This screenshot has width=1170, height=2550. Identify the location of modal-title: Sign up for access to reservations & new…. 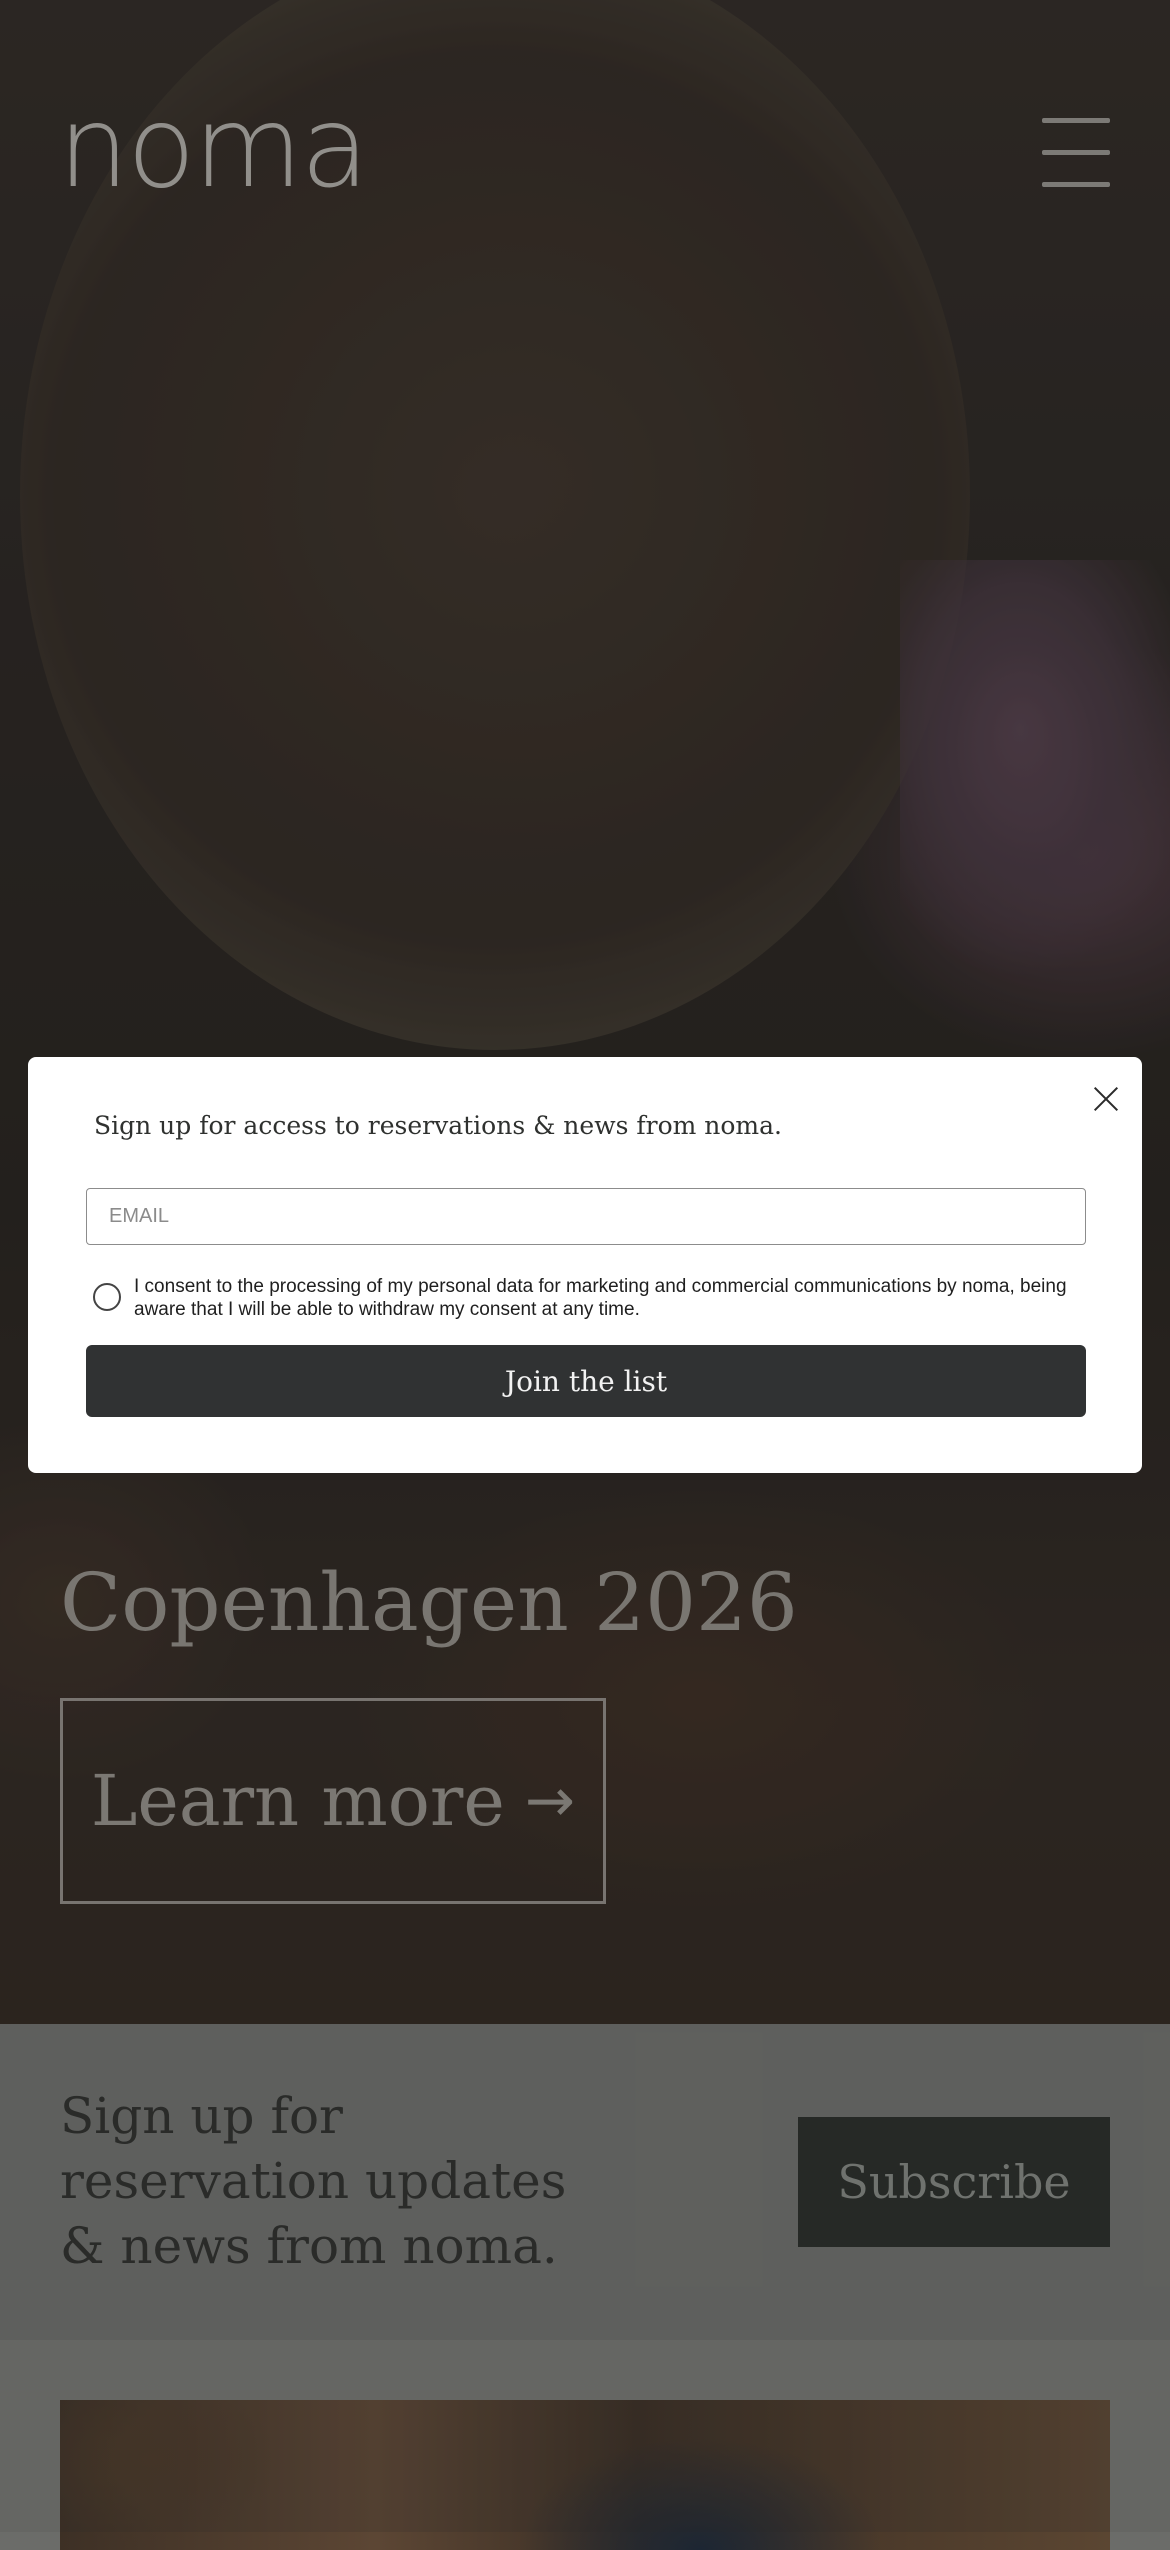
(438, 1125).